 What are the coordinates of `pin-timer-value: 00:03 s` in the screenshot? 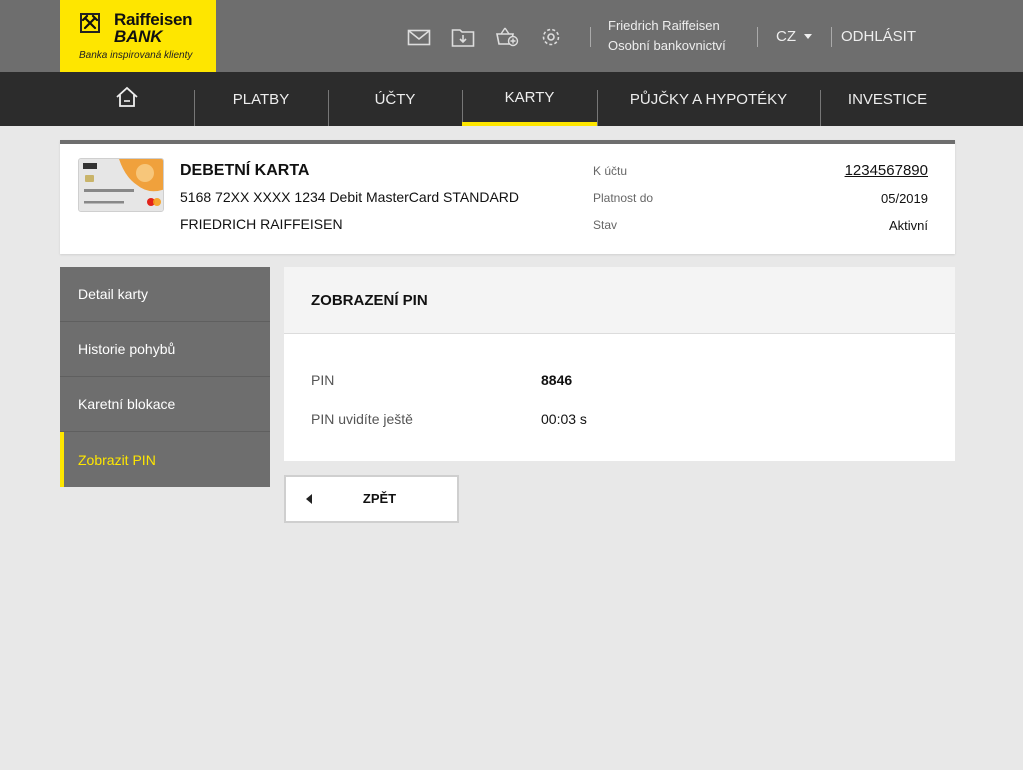 It's located at (564, 419).